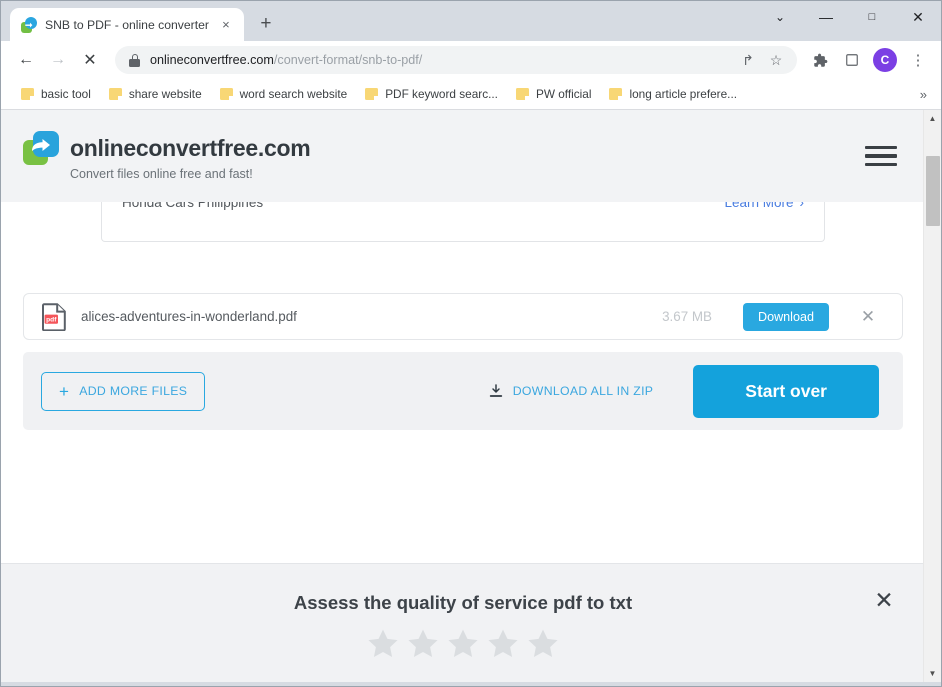  I want to click on download-all-zip-link: DOWNLOAD ALL IN ZIP, so click(571, 391).